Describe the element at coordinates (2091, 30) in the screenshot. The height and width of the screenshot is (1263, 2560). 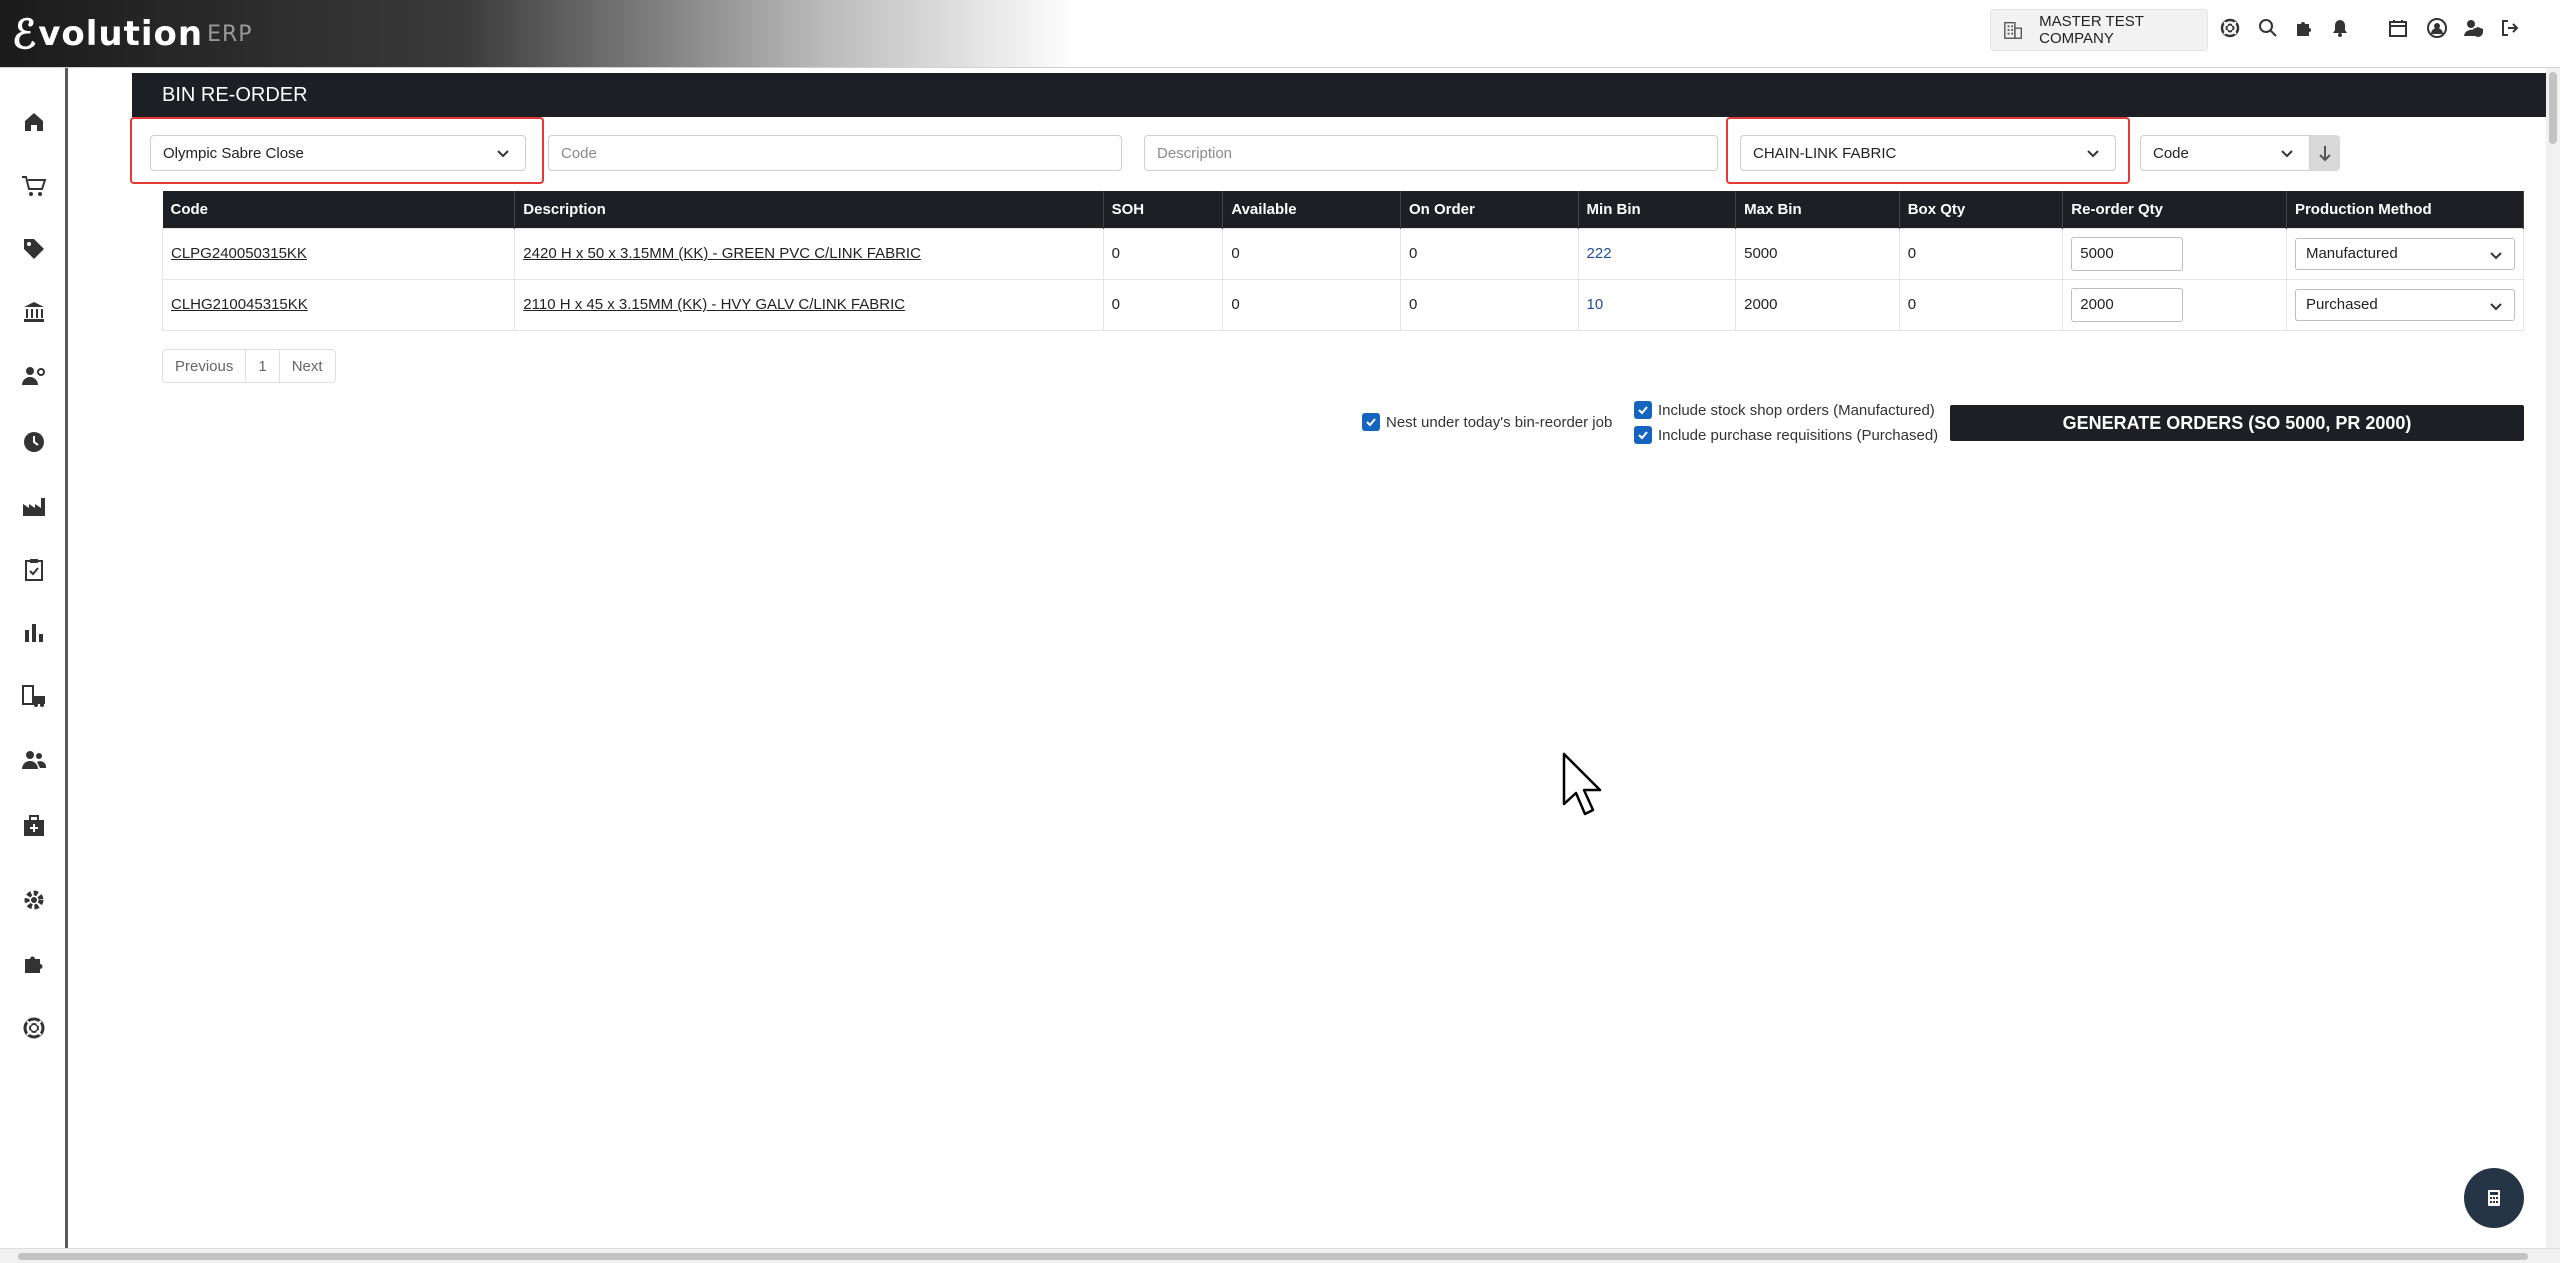
I see `company-name: MASTER TEST COMPANY` at that location.